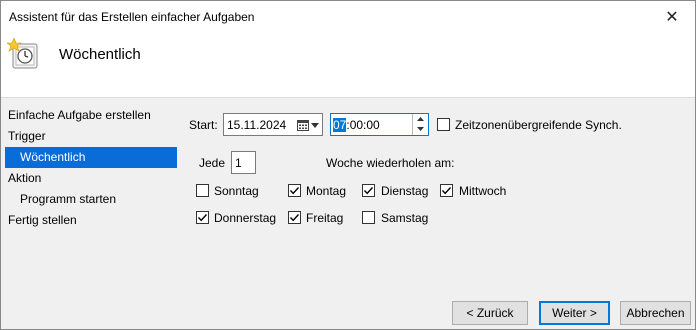 The width and height of the screenshot is (696, 330). Describe the element at coordinates (363, 125) in the screenshot. I see `time-rest: :00:00` at that location.